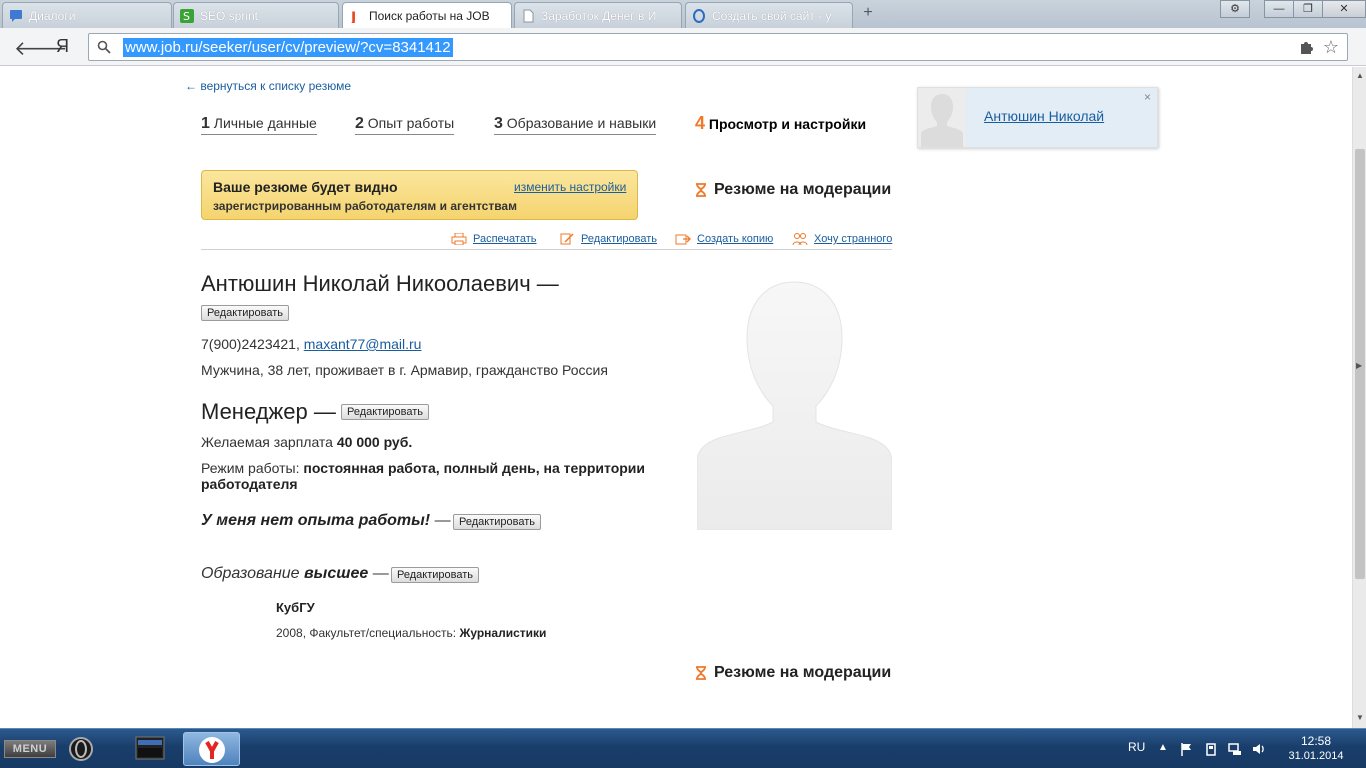 Image resolution: width=1366 pixels, height=768 pixels. Describe the element at coordinates (363, 344) in the screenshot. I see `email-link: maxant77@mail.ru` at that location.